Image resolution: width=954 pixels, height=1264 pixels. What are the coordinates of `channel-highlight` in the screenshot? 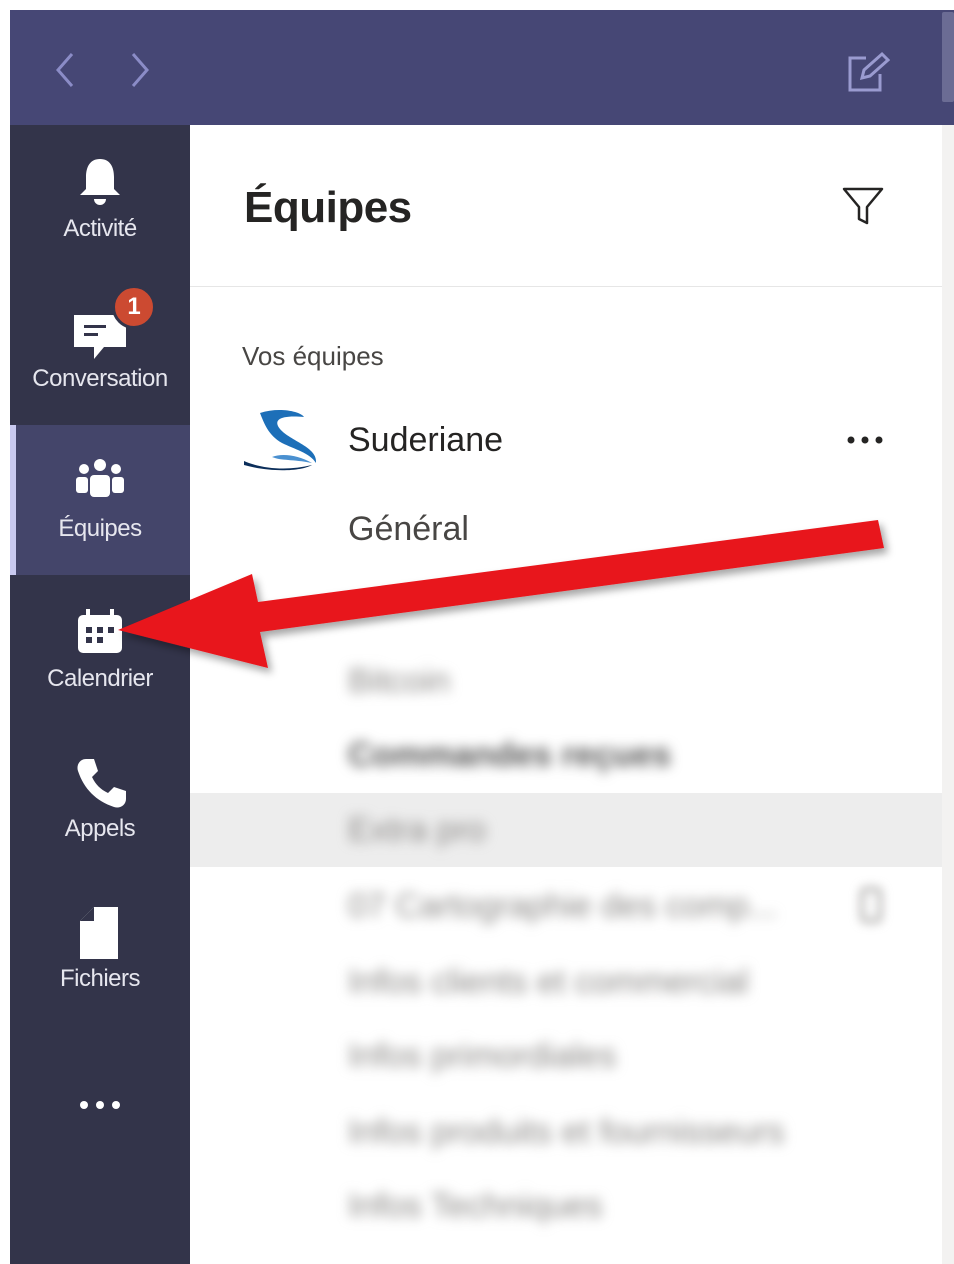 It's located at (566, 830).